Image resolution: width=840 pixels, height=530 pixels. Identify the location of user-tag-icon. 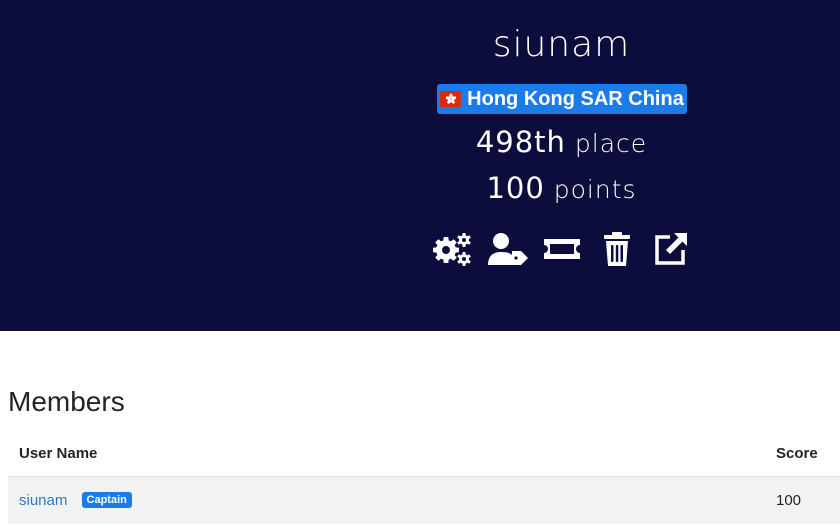
(507, 249).